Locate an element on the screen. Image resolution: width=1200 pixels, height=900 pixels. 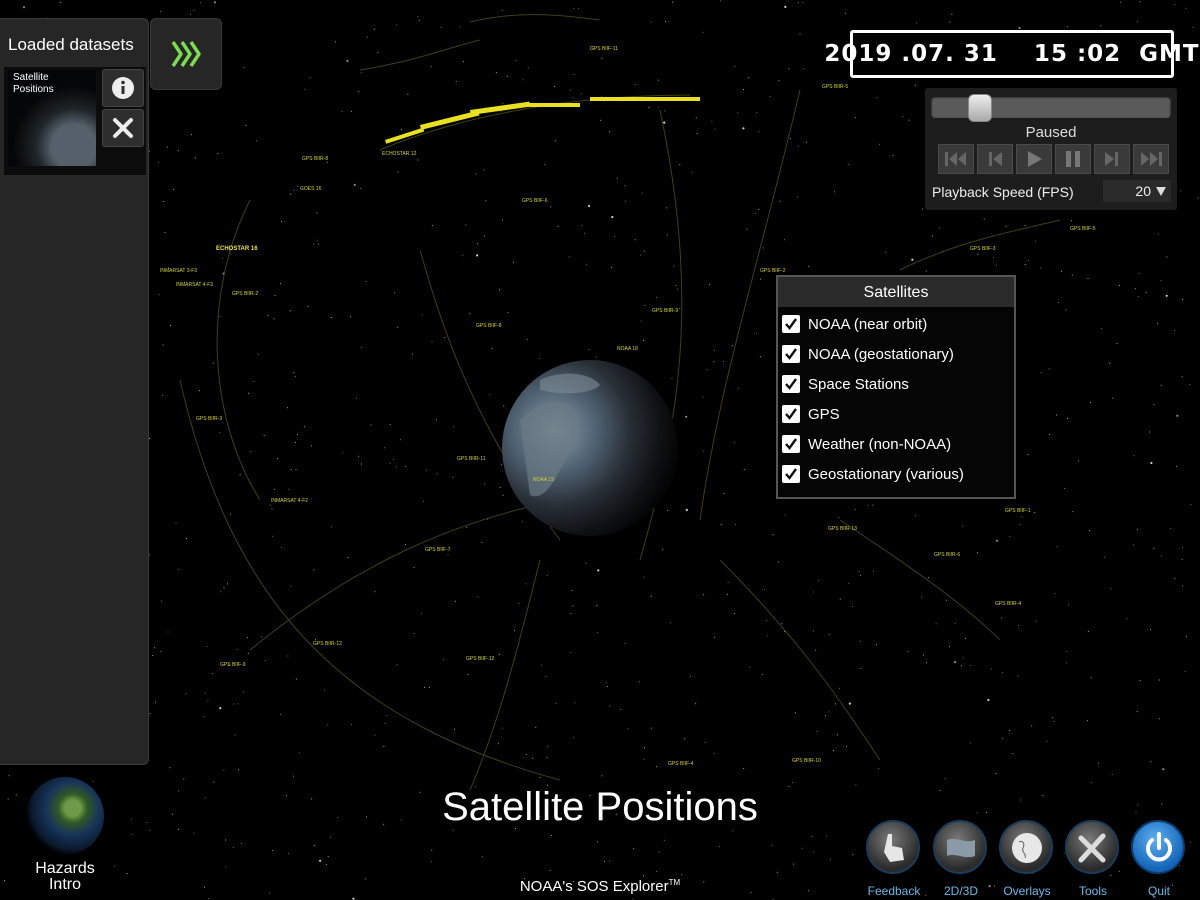
playback-controls is located at coordinates (1053, 159).